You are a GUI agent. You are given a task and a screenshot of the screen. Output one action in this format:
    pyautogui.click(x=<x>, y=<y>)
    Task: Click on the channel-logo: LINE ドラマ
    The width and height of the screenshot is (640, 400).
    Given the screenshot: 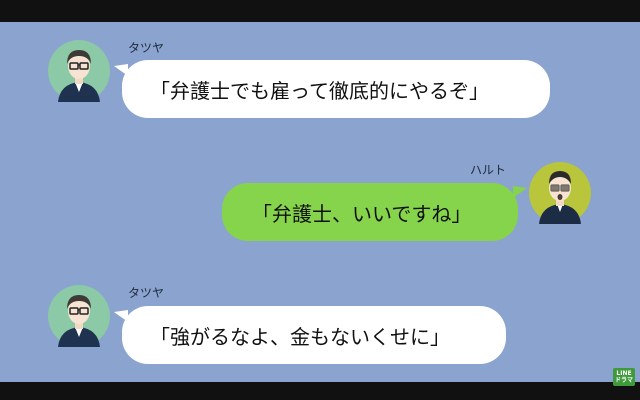 What is the action you would take?
    pyautogui.click(x=624, y=377)
    